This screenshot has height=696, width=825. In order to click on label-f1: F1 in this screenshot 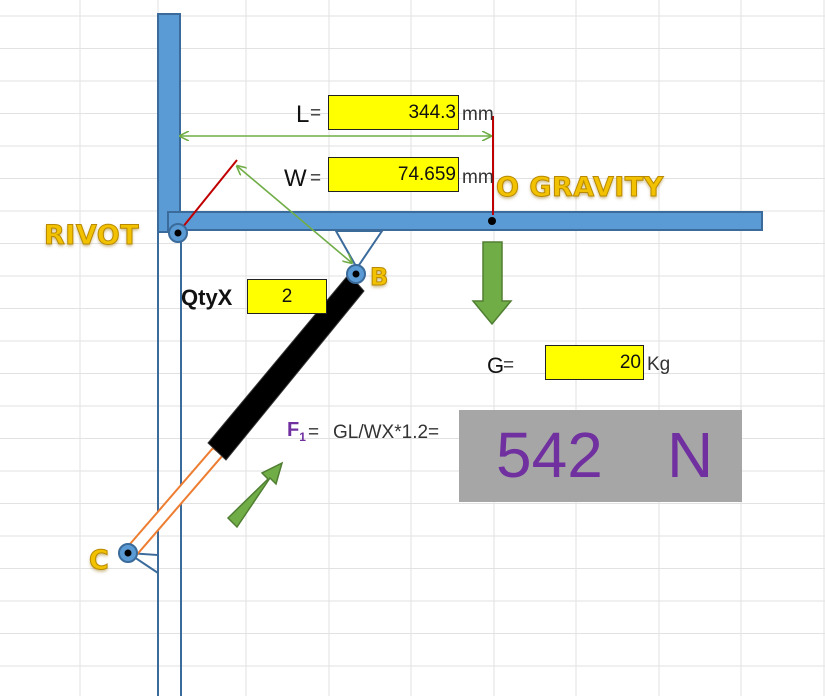, I will do `click(296, 431)`.